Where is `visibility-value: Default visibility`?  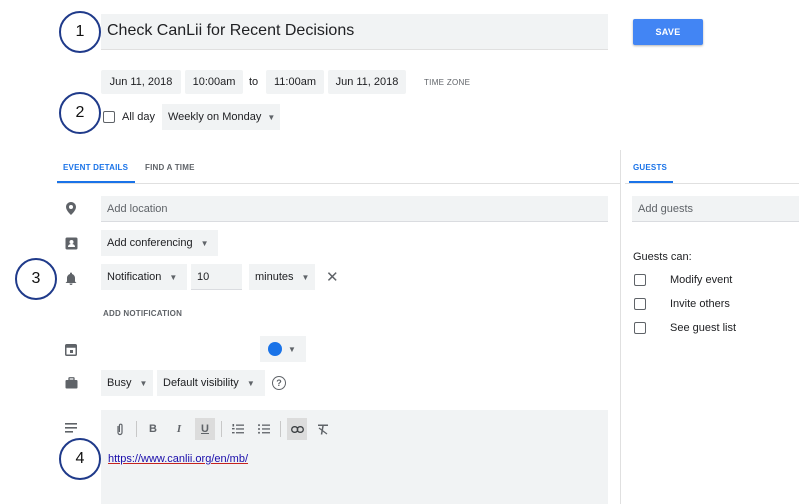
visibility-value: Default visibility is located at coordinates (201, 383).